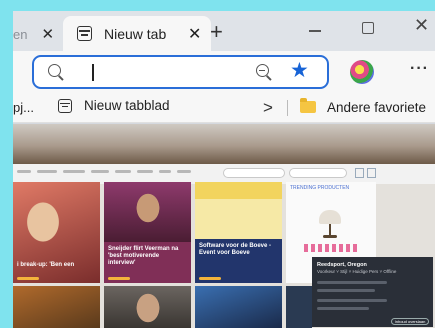 The image size is (435, 328). What do you see at coordinates (359, 173) in the screenshot?
I see `grid-view-icon` at bounding box center [359, 173].